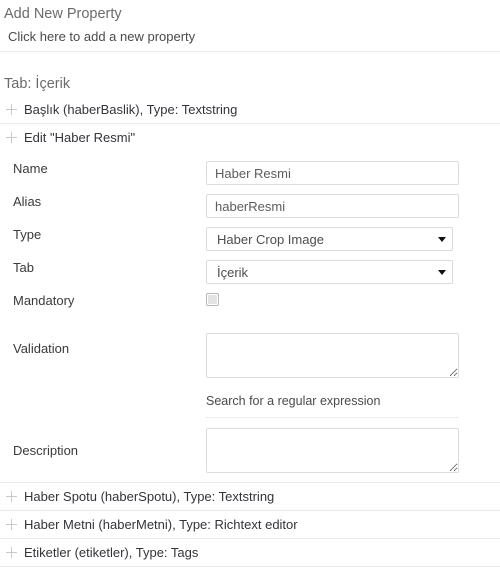  What do you see at coordinates (41, 348) in the screenshot?
I see `validation-label: Validation` at bounding box center [41, 348].